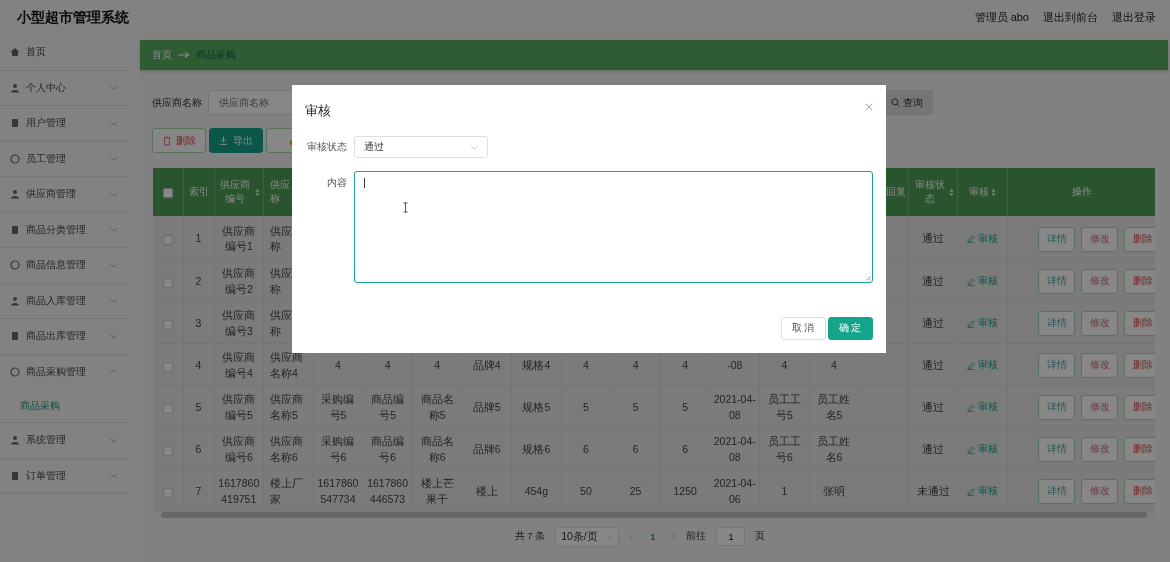 This screenshot has height=562, width=1170. What do you see at coordinates (784, 406) in the screenshot?
I see `table-cell: 员工工号5` at bounding box center [784, 406].